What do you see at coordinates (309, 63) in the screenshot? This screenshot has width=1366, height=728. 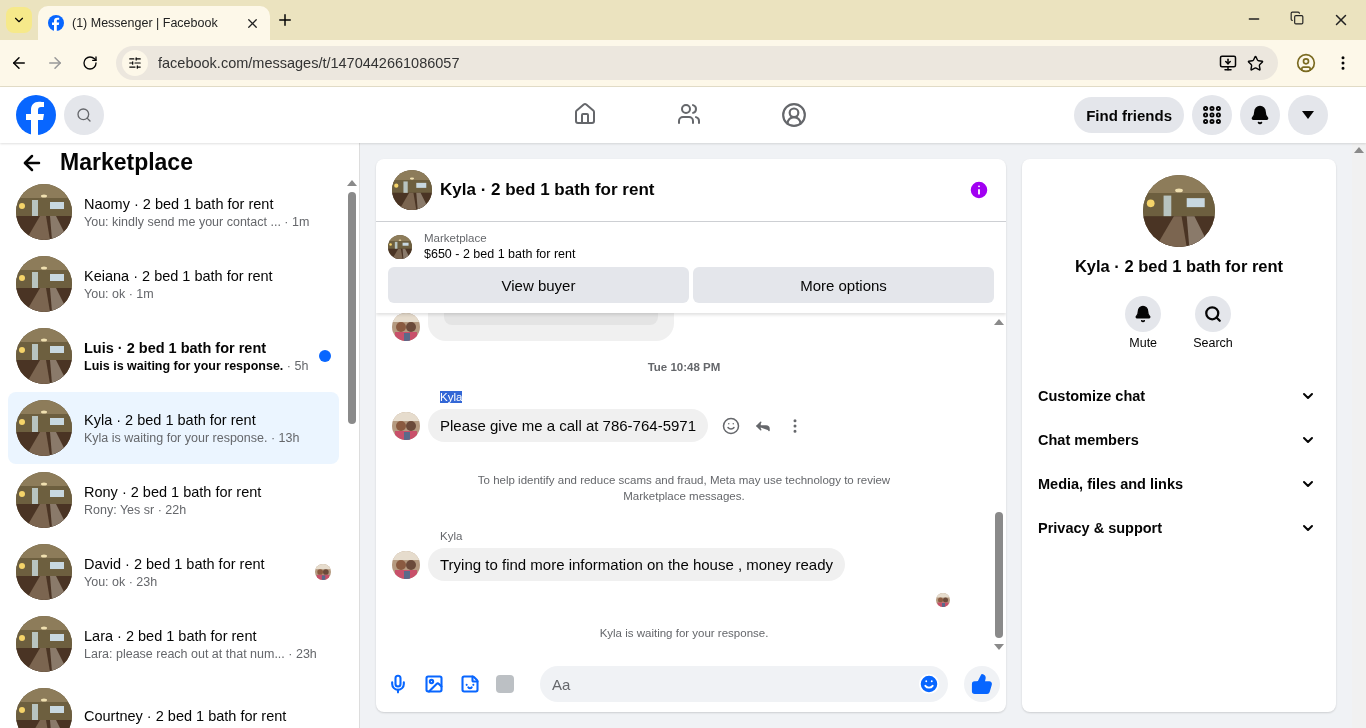 I see `url-text: facebook.com/messages/t/1470442661086057` at bounding box center [309, 63].